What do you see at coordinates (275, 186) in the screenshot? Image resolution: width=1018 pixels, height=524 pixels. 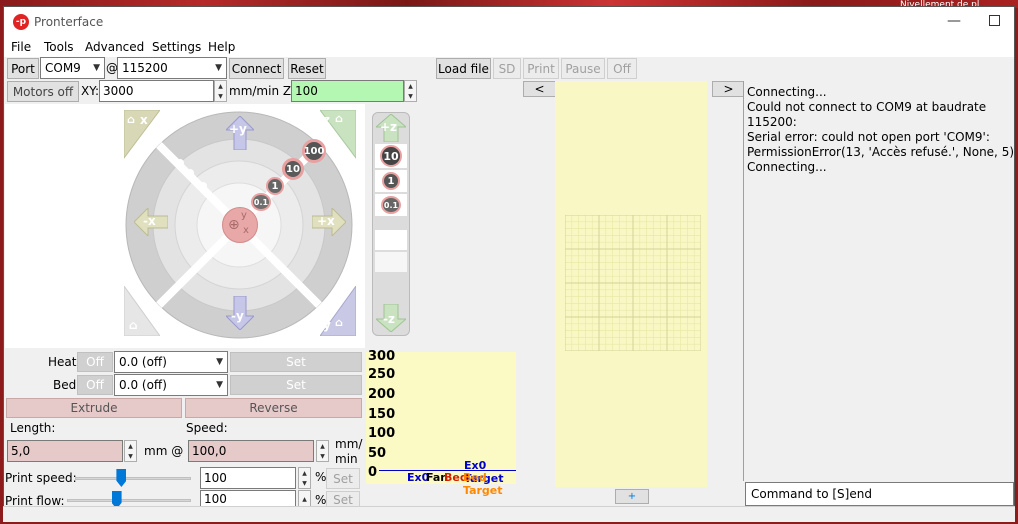 I see `step-1-button: 1` at bounding box center [275, 186].